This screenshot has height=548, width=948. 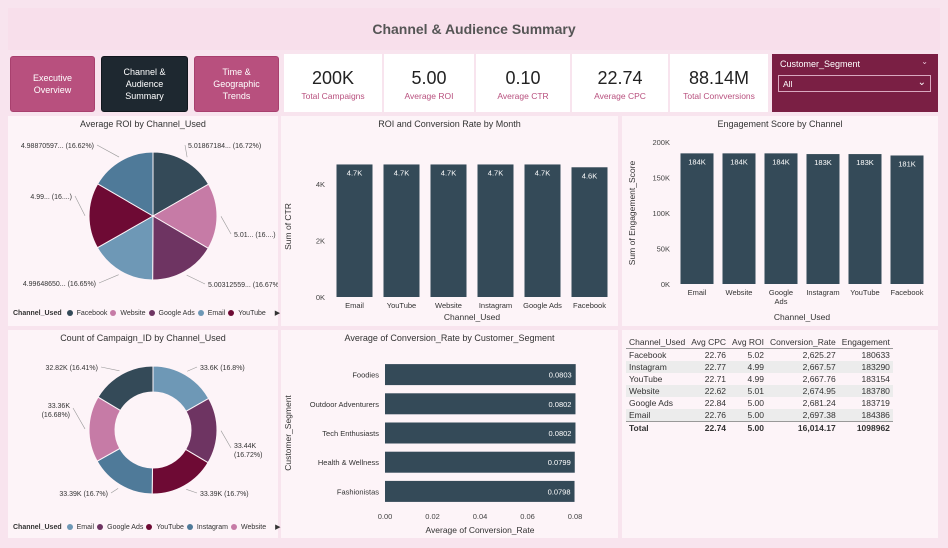 I want to click on y-tick-label: Foodies, so click(x=365, y=375).